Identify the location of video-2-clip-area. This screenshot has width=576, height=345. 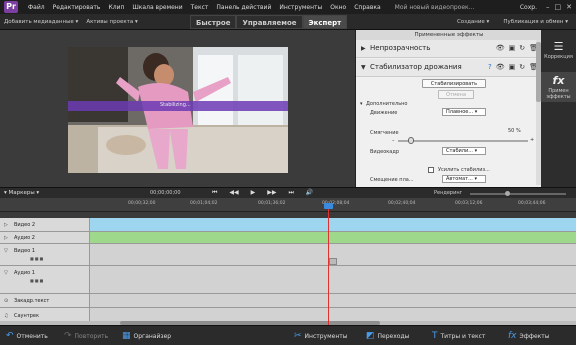
(333, 224).